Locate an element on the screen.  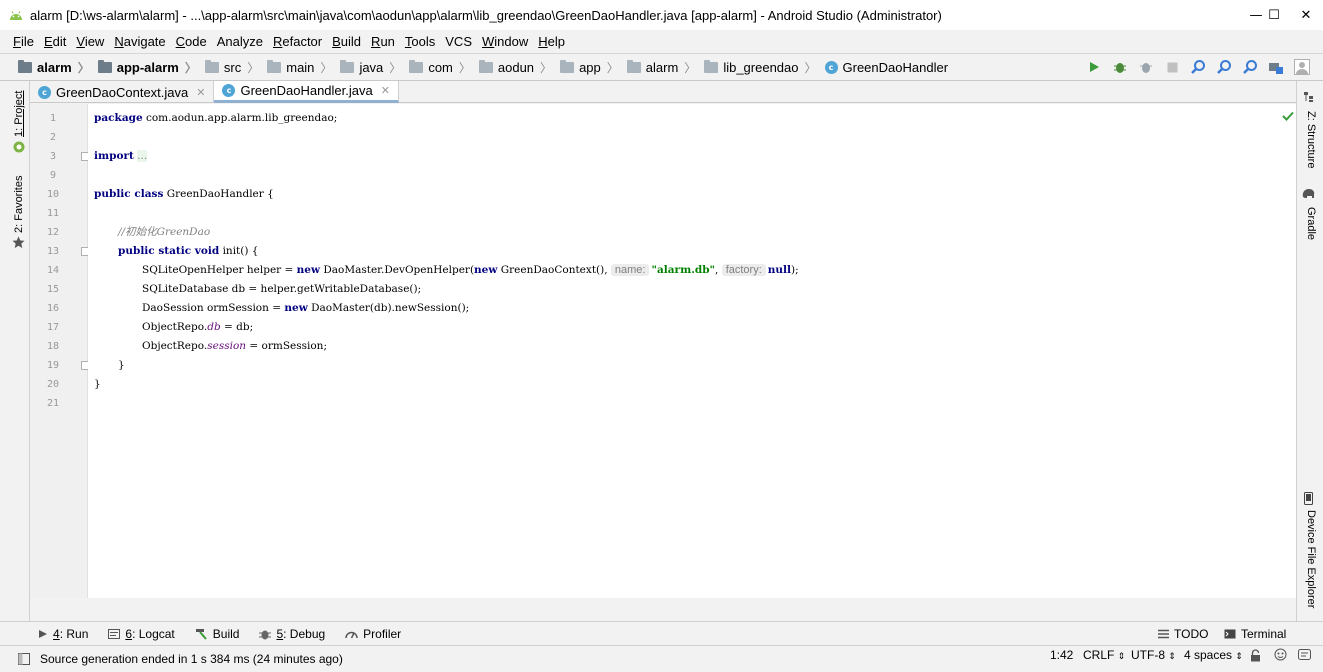
gauge-icon is located at coordinates (351, 634).